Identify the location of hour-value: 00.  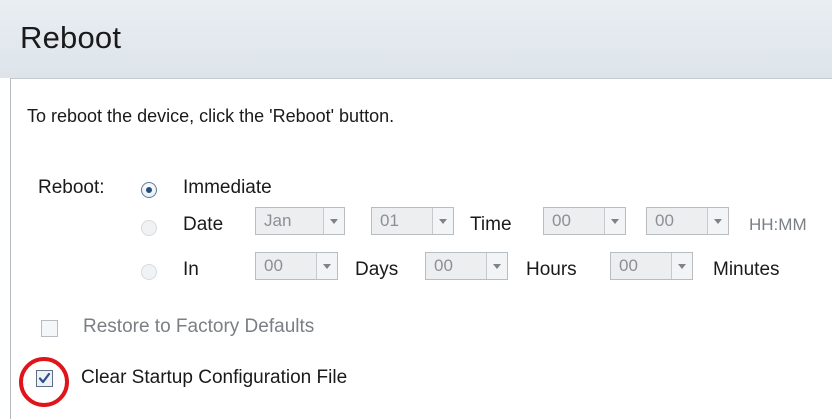
(561, 220).